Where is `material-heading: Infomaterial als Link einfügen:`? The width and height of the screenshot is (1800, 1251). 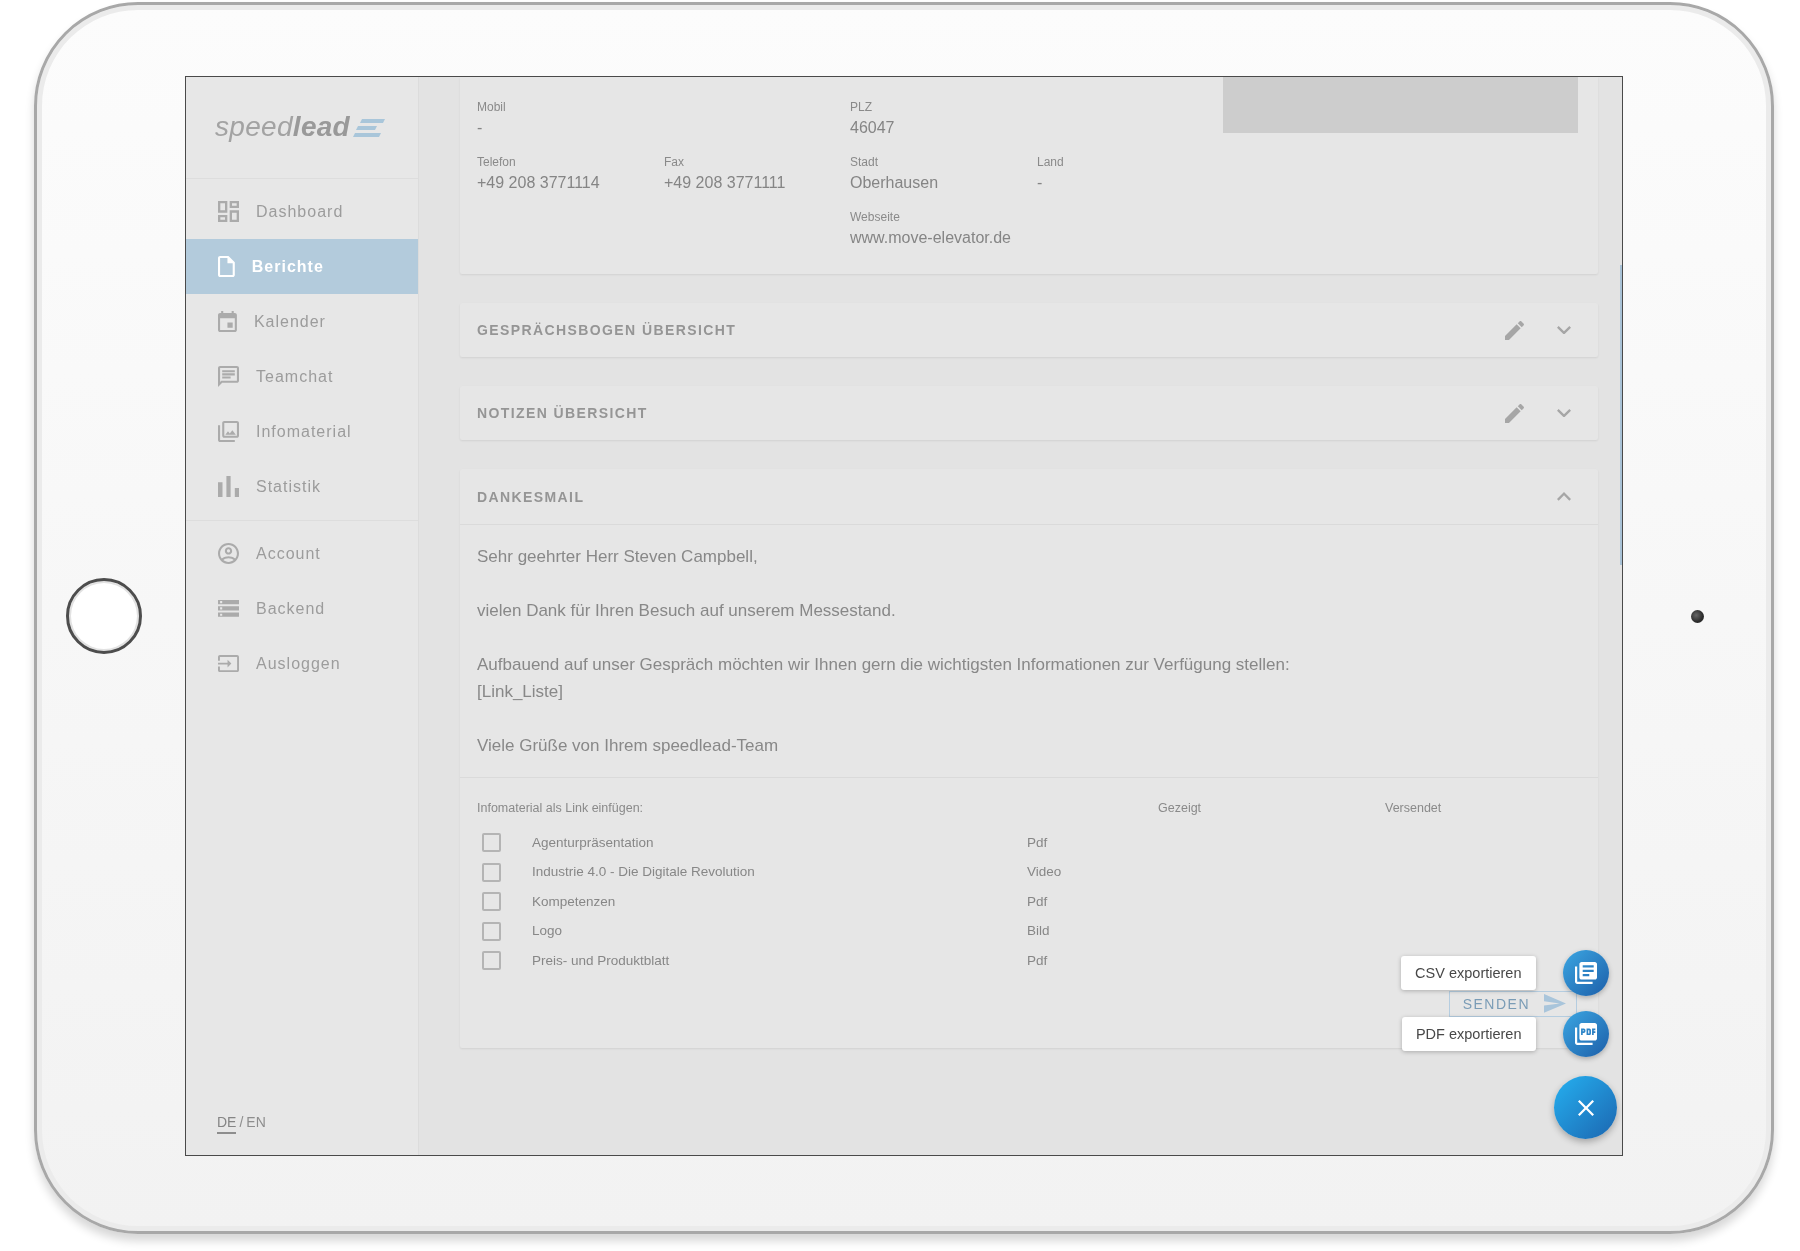
material-heading: Infomaterial als Link einfügen: is located at coordinates (561, 808).